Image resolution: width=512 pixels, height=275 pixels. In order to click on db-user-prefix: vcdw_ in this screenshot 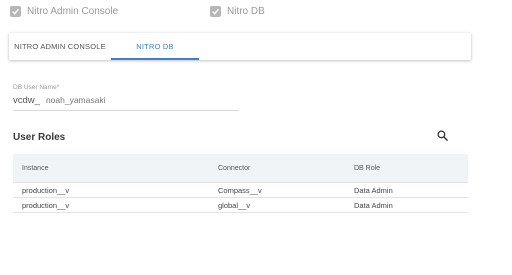, I will do `click(26, 100)`.